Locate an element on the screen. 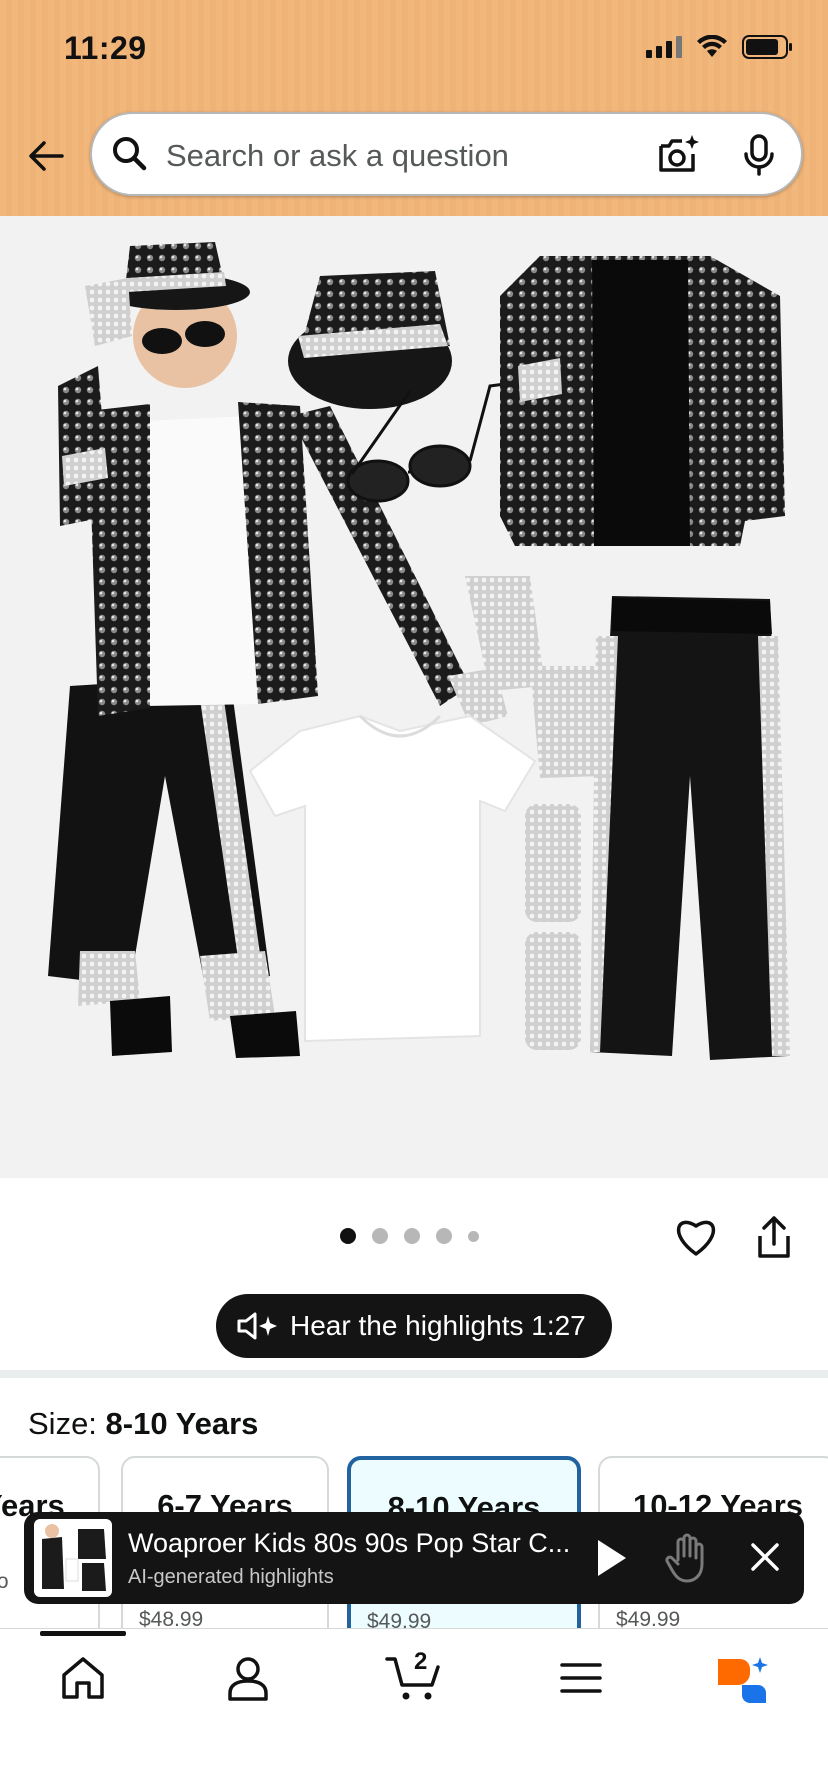  heart-icon is located at coordinates (696, 1235).